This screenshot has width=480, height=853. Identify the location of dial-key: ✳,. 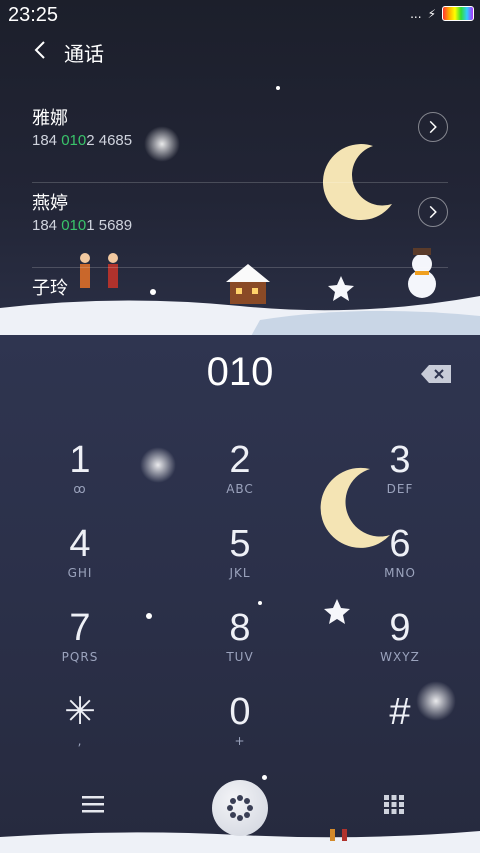
(80, 732).